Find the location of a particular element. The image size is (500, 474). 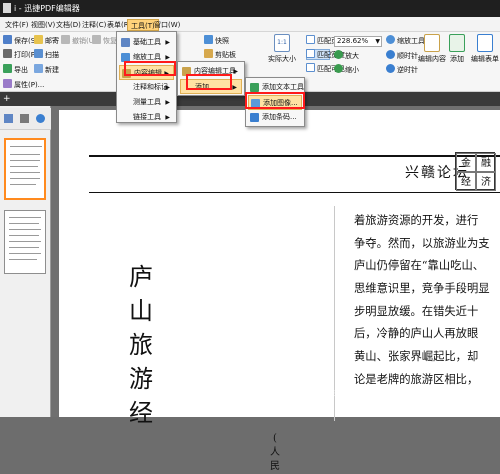

zoom-out-icon is located at coordinates (338, 68).